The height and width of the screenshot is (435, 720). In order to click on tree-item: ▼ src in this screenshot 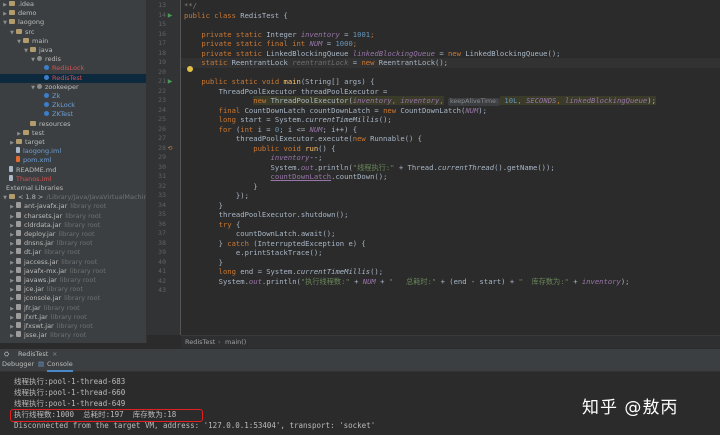, I will do `click(73, 32)`.